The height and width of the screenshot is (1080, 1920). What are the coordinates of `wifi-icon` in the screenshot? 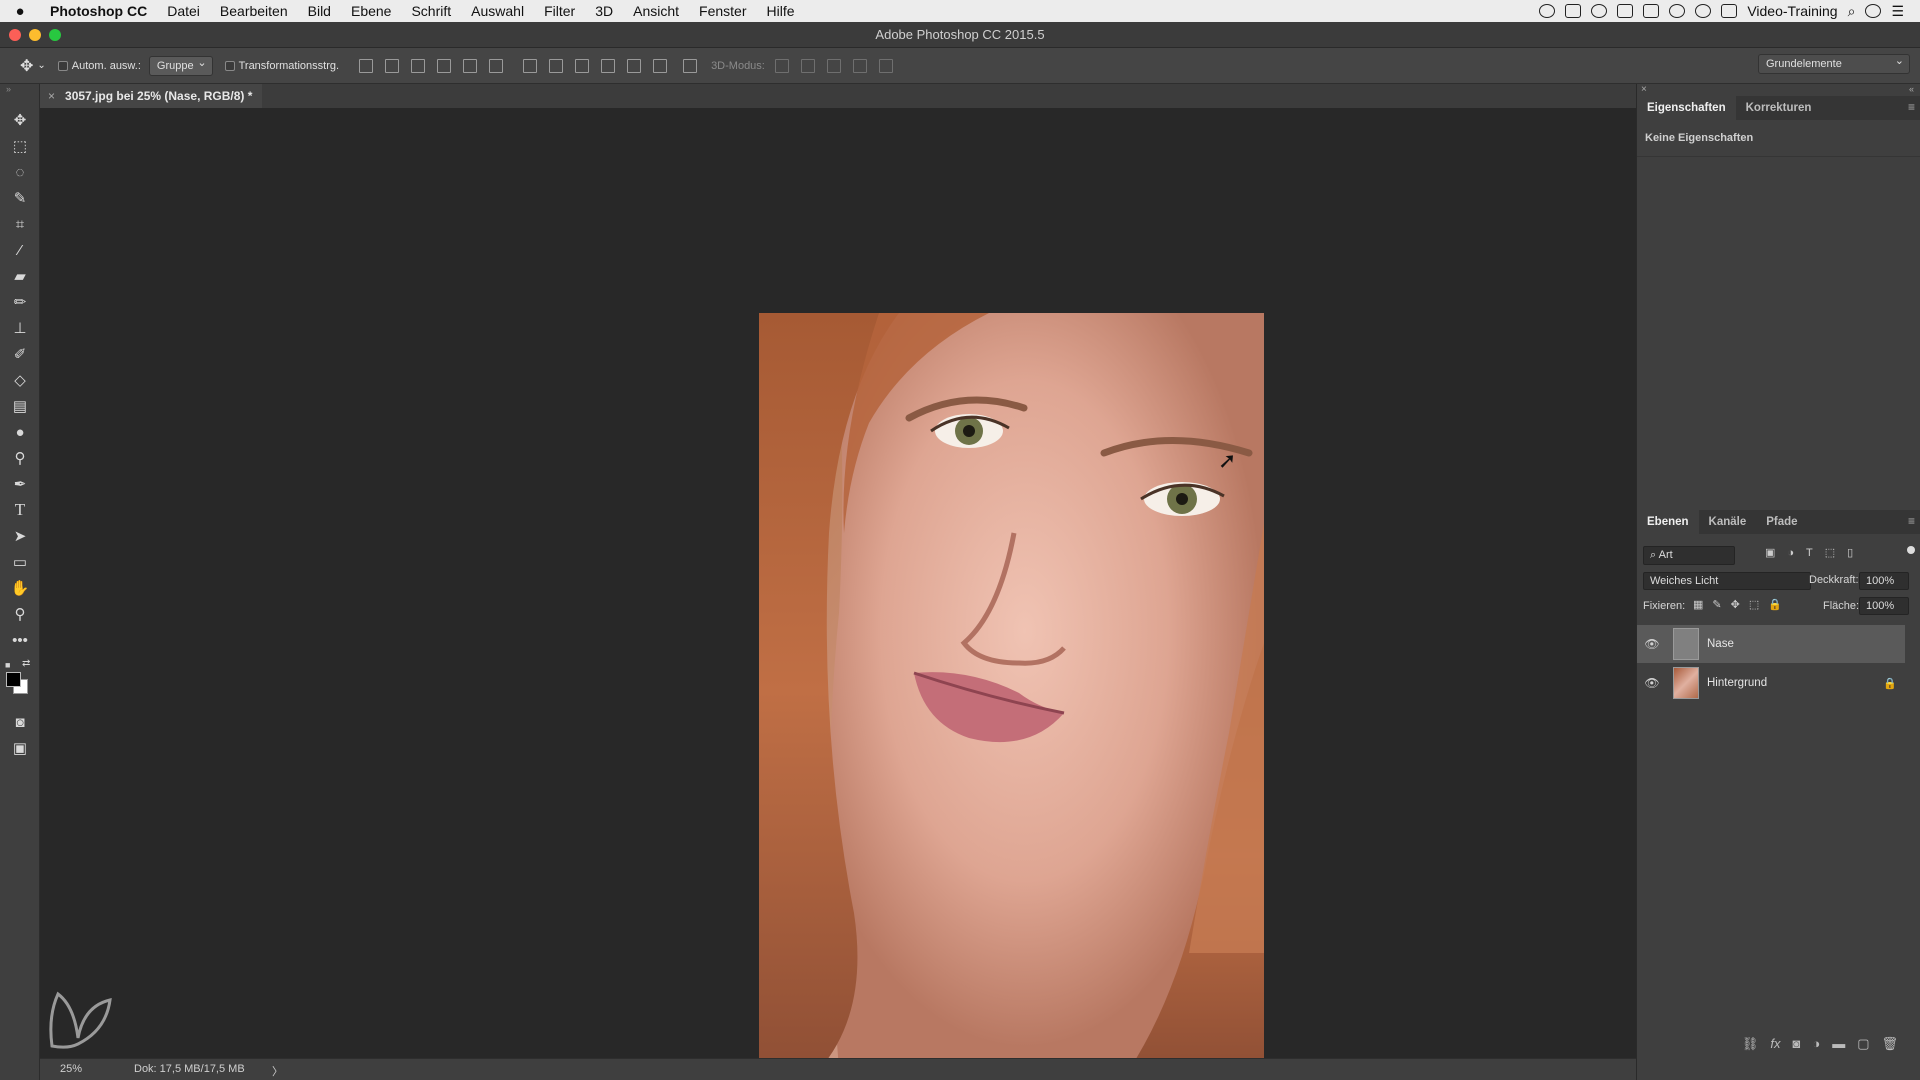 It's located at (1703, 11).